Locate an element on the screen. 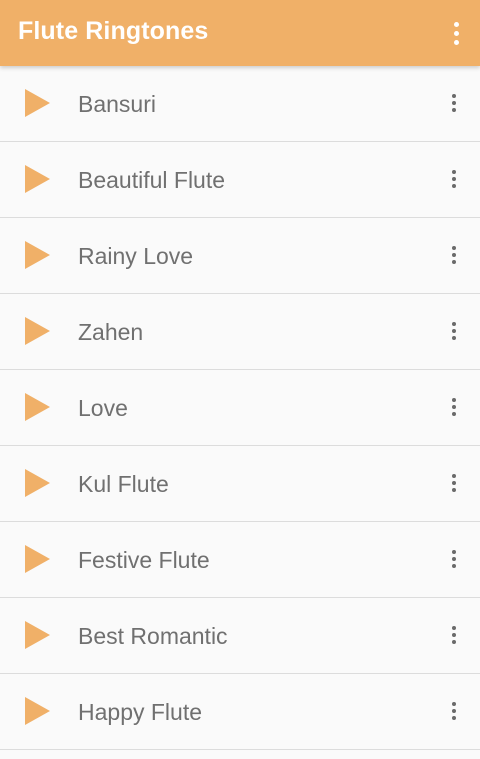 This screenshot has height=759, width=480. ringtone-name: Happy Flute is located at coordinates (140, 712).